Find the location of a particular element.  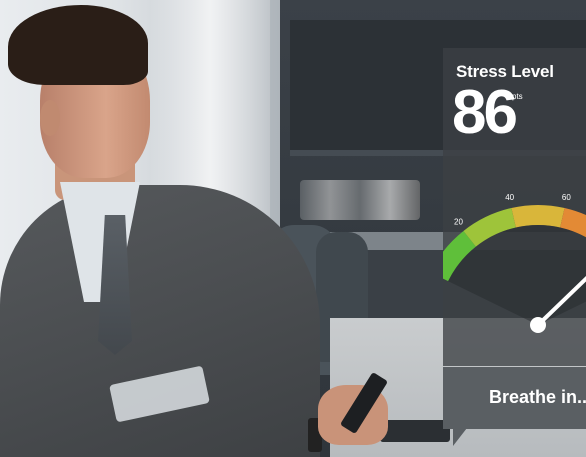

shelf-items is located at coordinates (360, 200).